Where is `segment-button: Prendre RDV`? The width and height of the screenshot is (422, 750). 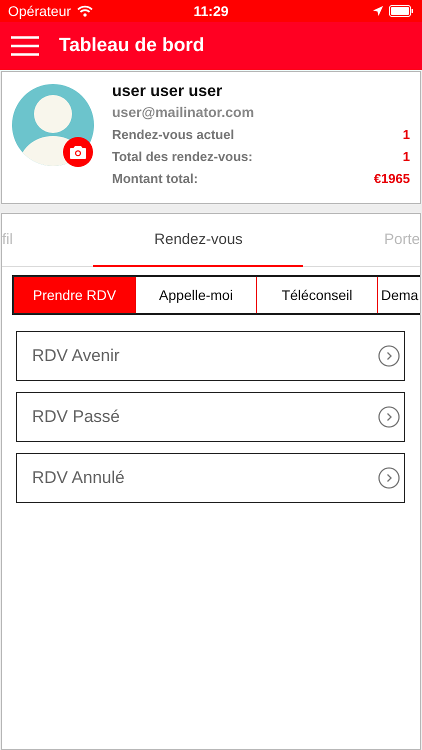
segment-button: Prendre RDV is located at coordinates (74, 295).